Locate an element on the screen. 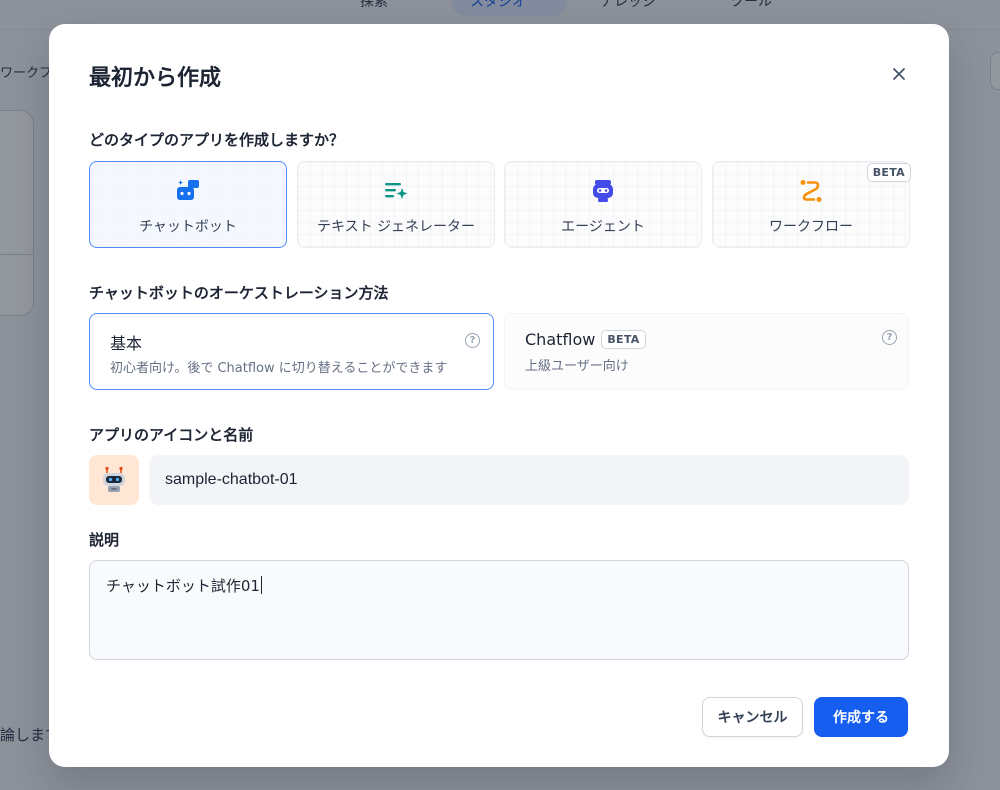 This screenshot has height=790, width=1000. orchestration-basic-description: 初心者向け。後で Chatflow に切り替えることができます is located at coordinates (279, 368).